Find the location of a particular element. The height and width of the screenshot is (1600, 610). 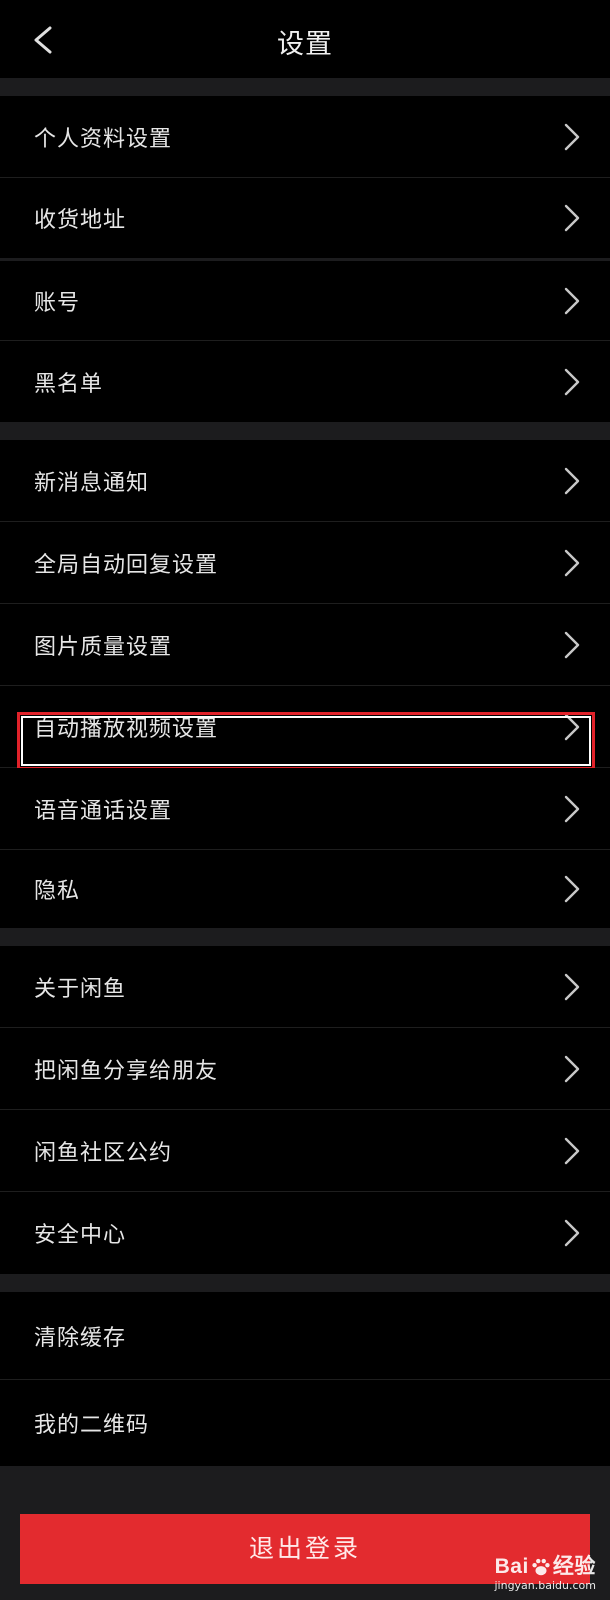

settings-item-new-message-notification: 新消息通知 is located at coordinates (305, 481).